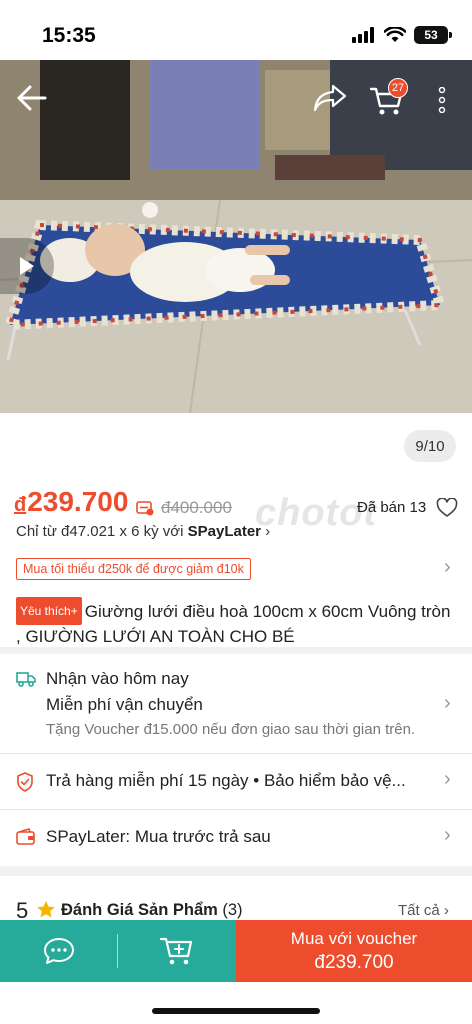 The width and height of the screenshot is (472, 1024). I want to click on original-price: đ400.000, so click(196, 507).